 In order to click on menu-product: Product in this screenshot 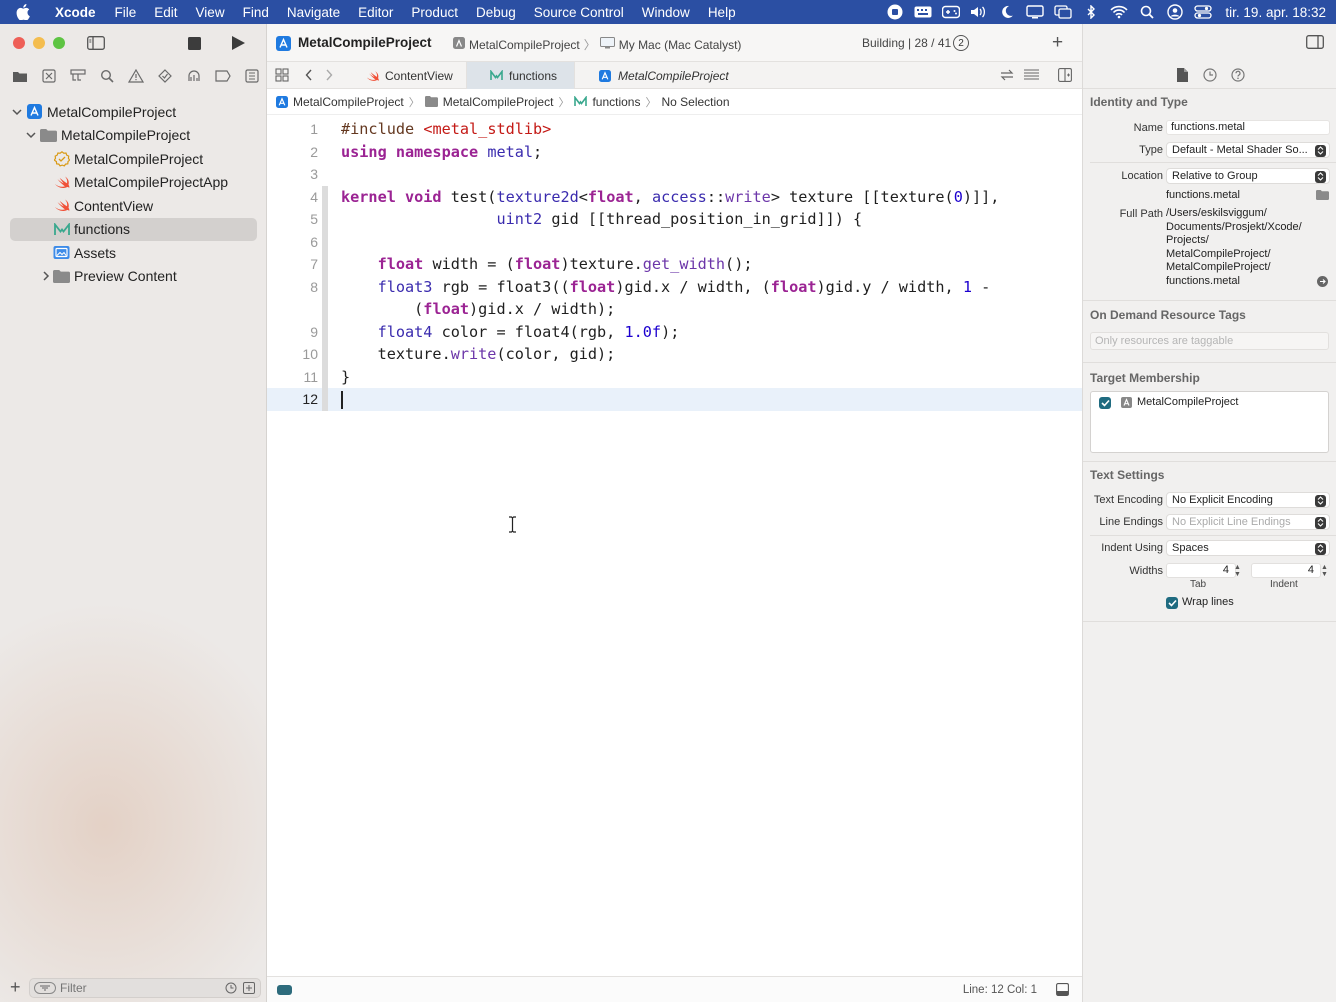, I will do `click(434, 12)`.